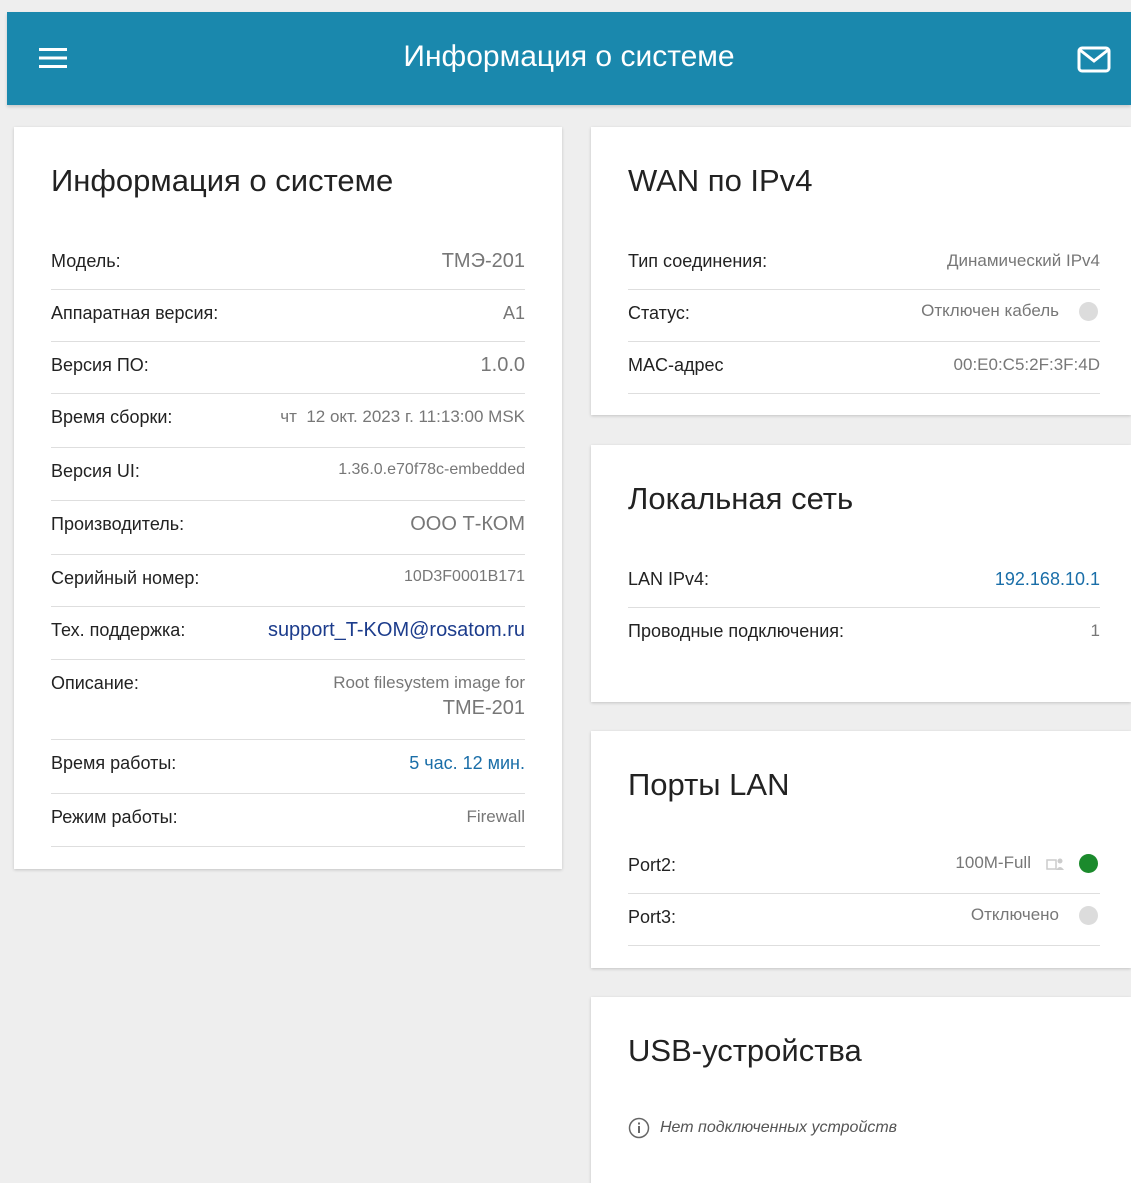  I want to click on lan-row-ipv4: LAN IPv4: 192.168.10.1, so click(864, 581).